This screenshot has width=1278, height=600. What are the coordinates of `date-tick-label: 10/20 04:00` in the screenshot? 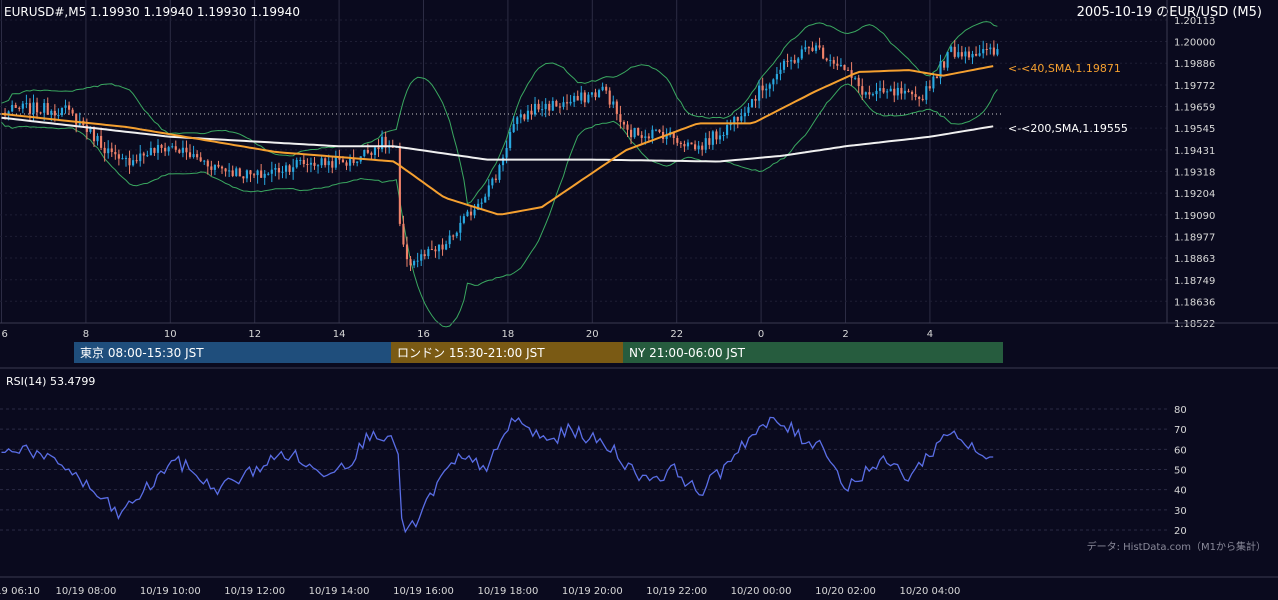 It's located at (929, 591).